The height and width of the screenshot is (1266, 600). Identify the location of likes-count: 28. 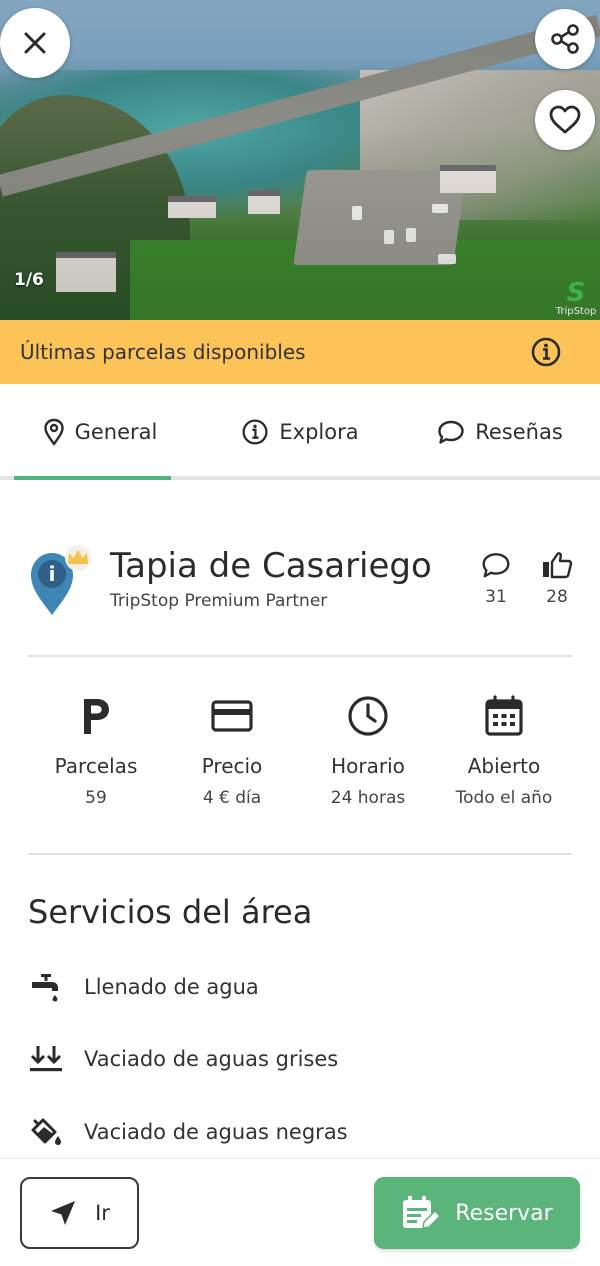
(557, 597).